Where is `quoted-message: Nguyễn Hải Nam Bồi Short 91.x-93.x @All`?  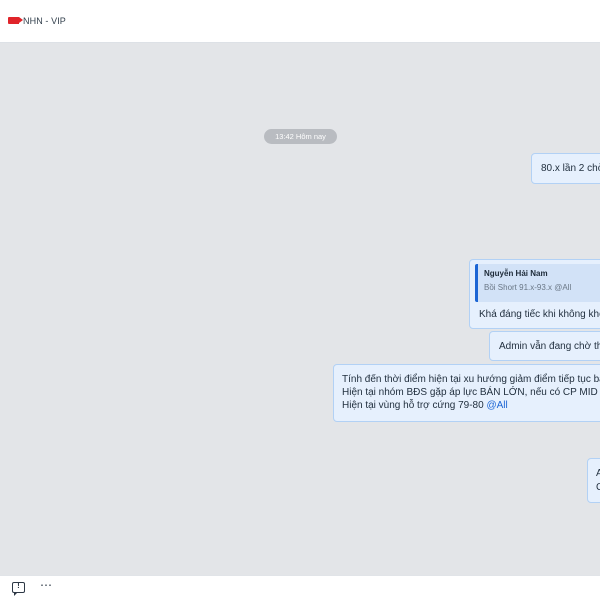 quoted-message: Nguyễn Hải Nam Bồi Short 91.x-93.x @All is located at coordinates (537, 283).